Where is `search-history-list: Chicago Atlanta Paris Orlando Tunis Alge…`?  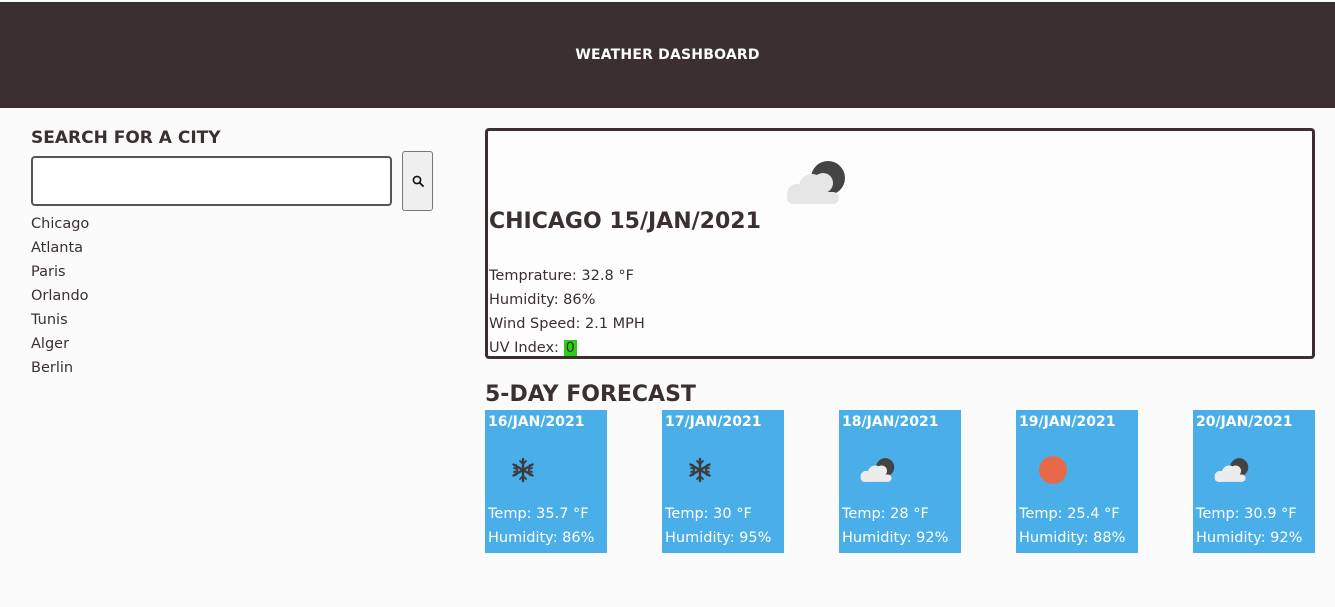
search-history-list: Chicago Atlanta Paris Orlando Tunis Alge… is located at coordinates (60, 296).